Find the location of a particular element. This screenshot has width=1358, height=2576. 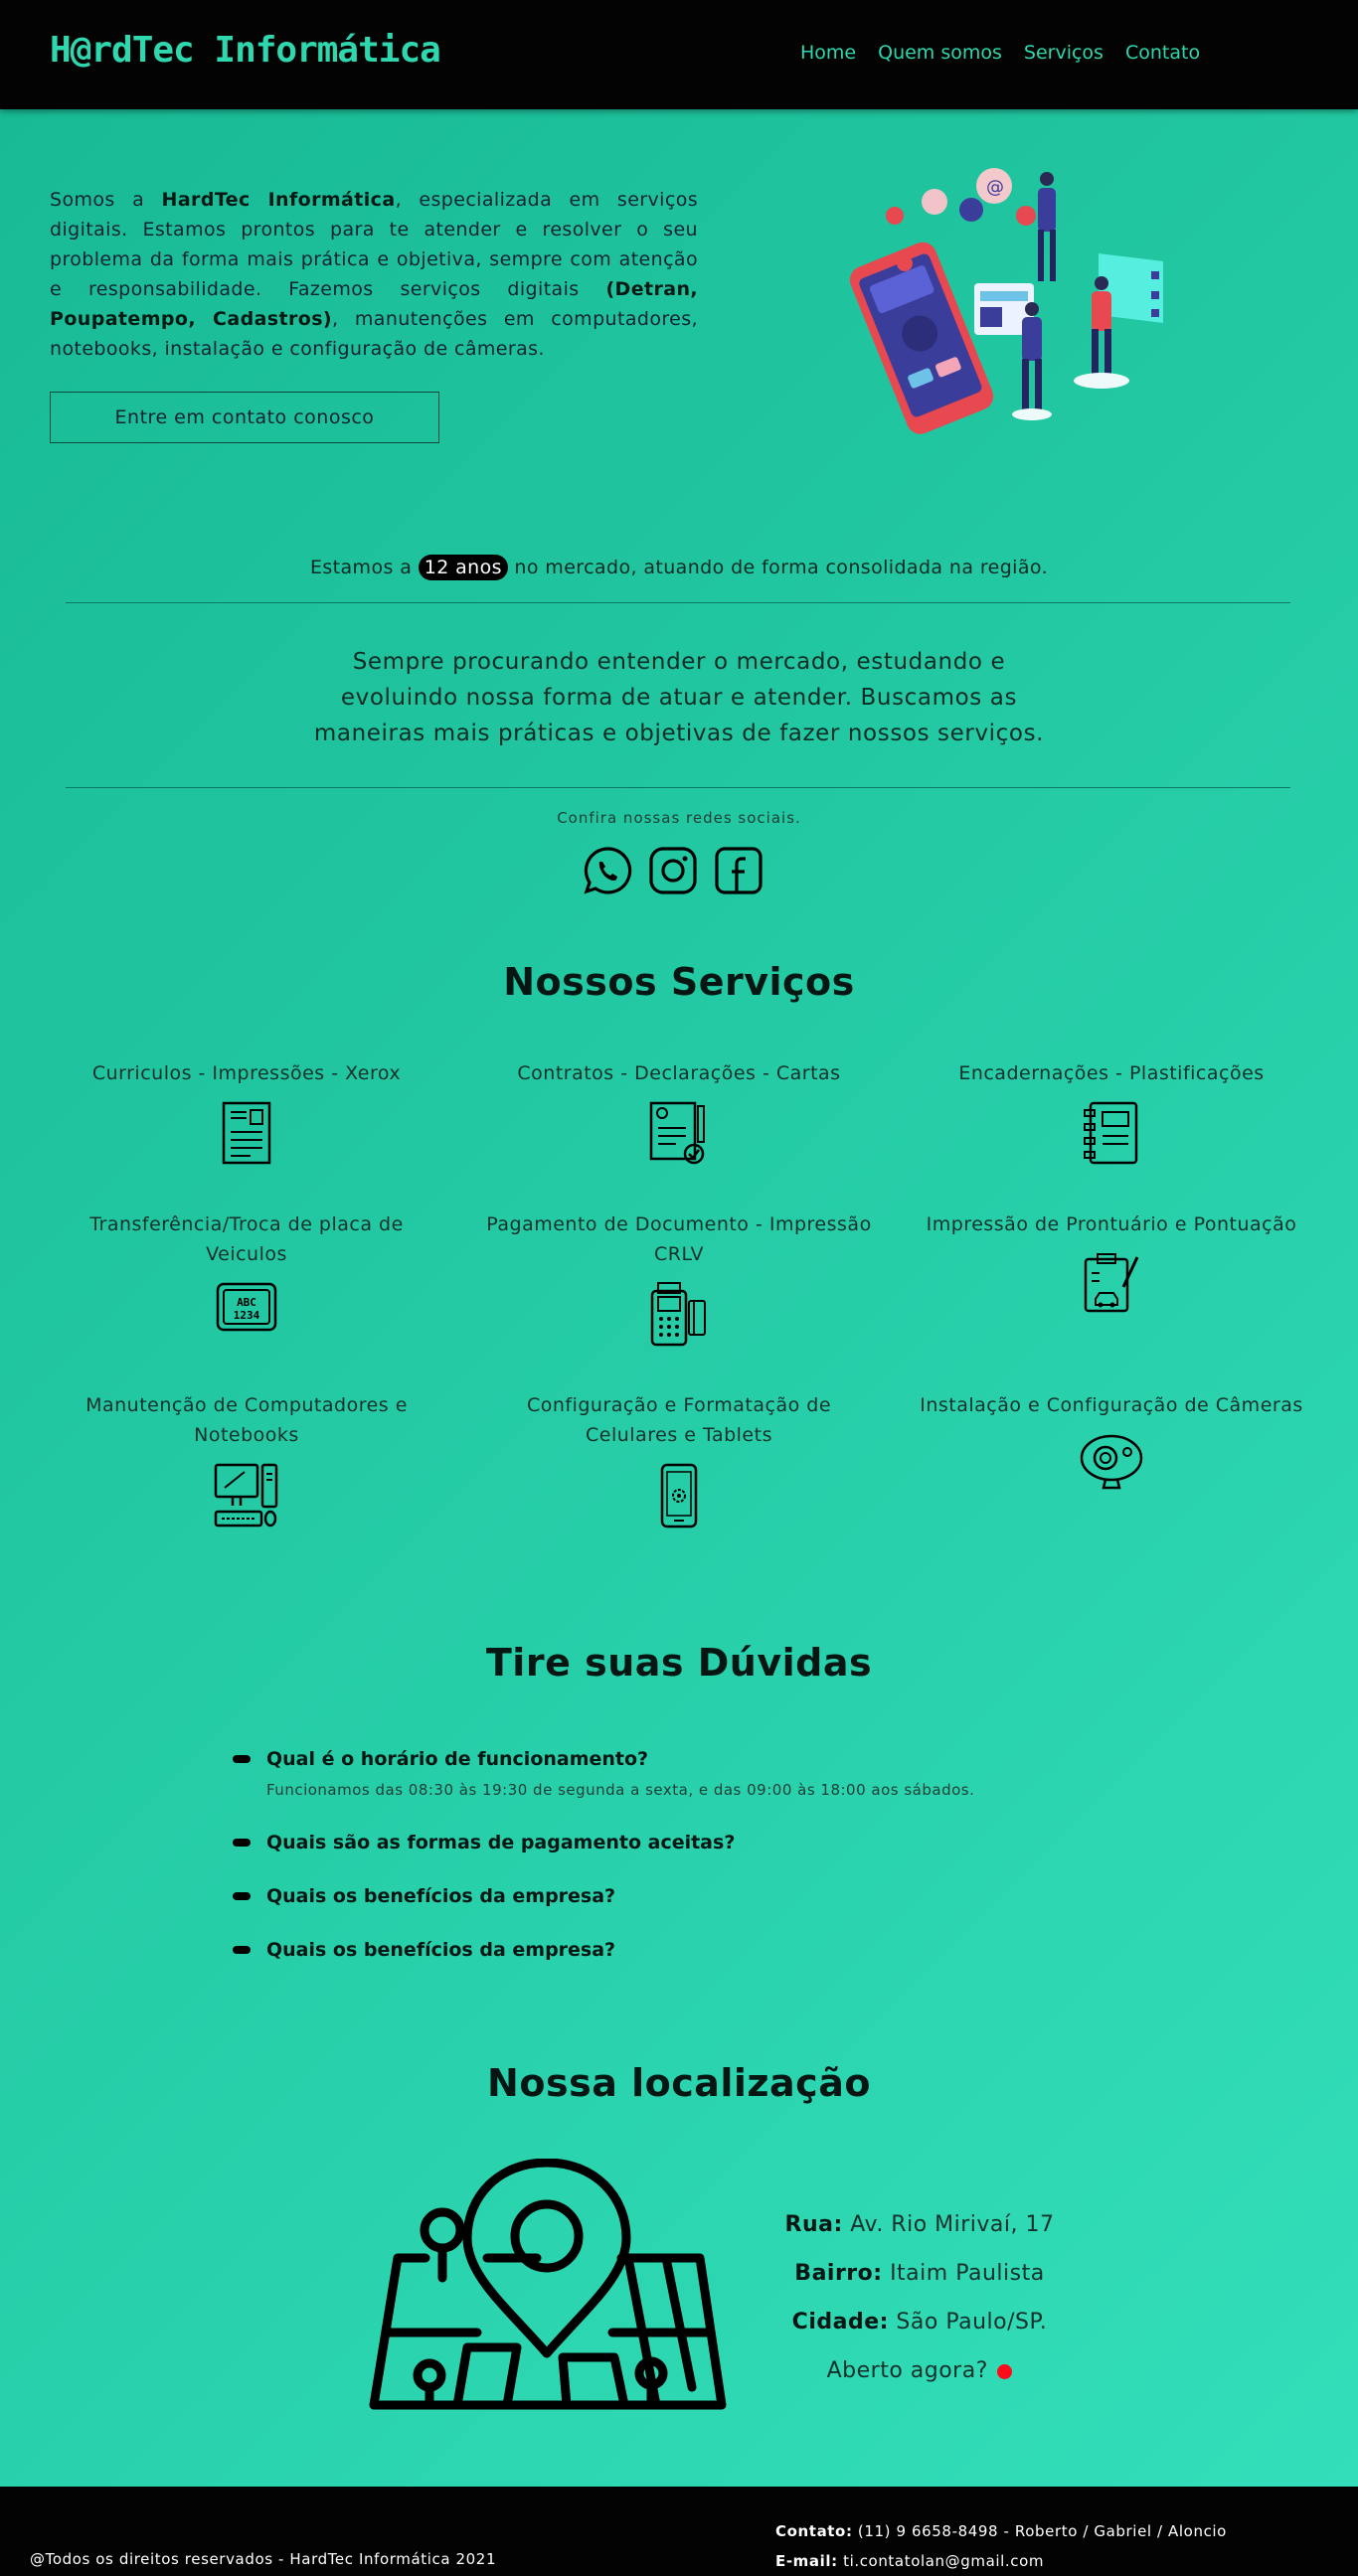

smartphone-settings-icon is located at coordinates (679, 1496).